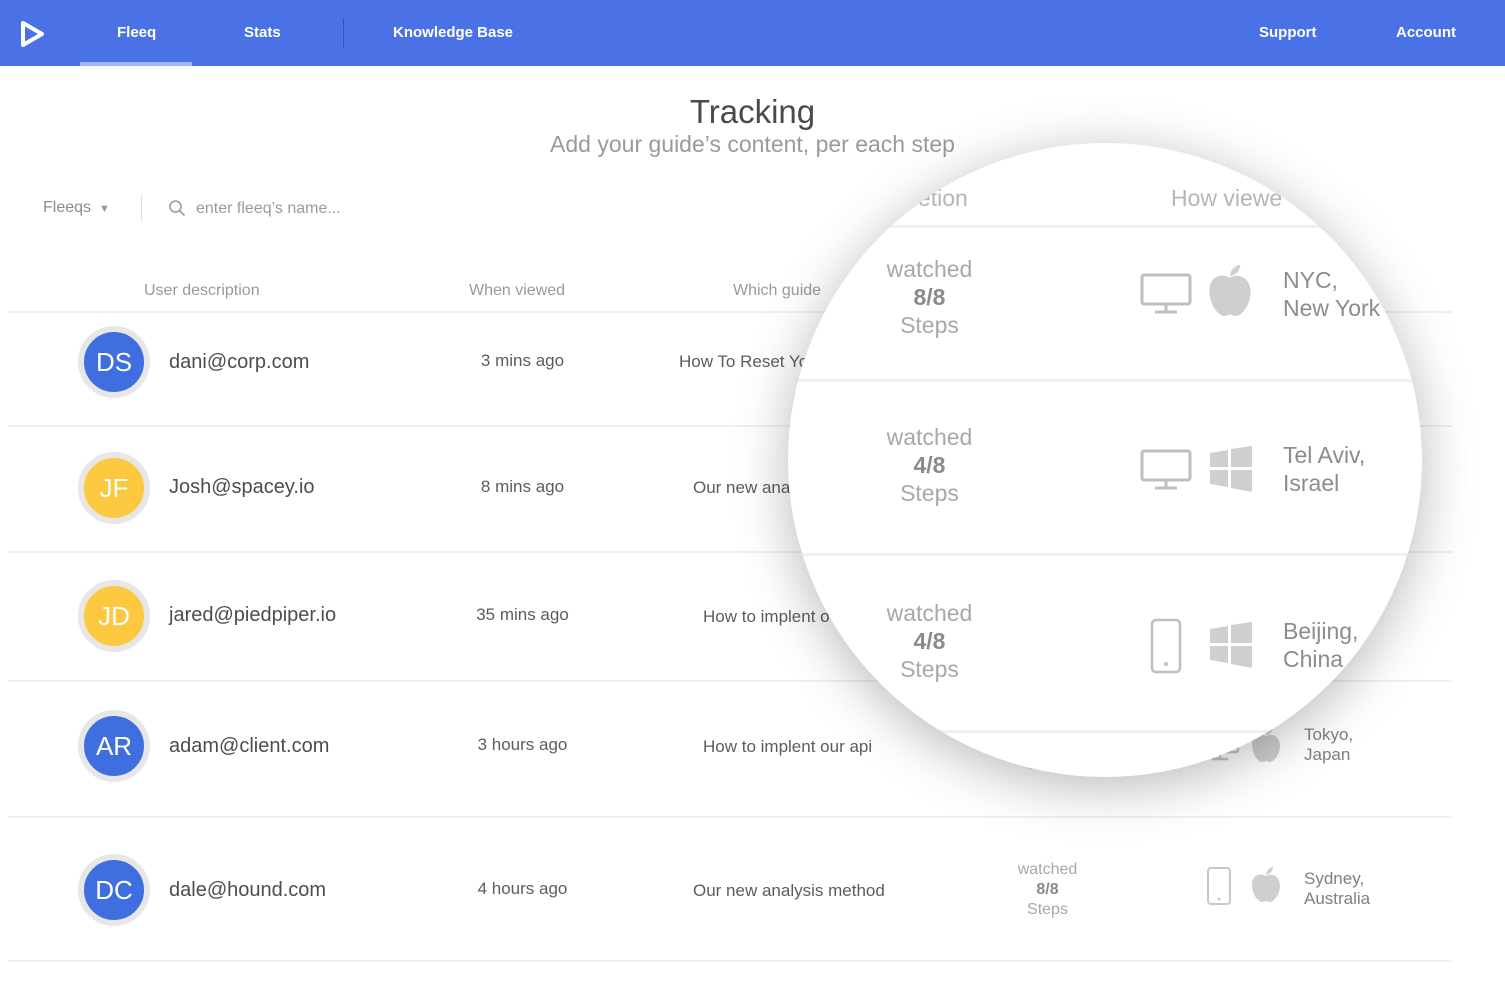 This screenshot has width=1505, height=988. I want to click on location-city: Tel Aviv,, so click(1324, 455).